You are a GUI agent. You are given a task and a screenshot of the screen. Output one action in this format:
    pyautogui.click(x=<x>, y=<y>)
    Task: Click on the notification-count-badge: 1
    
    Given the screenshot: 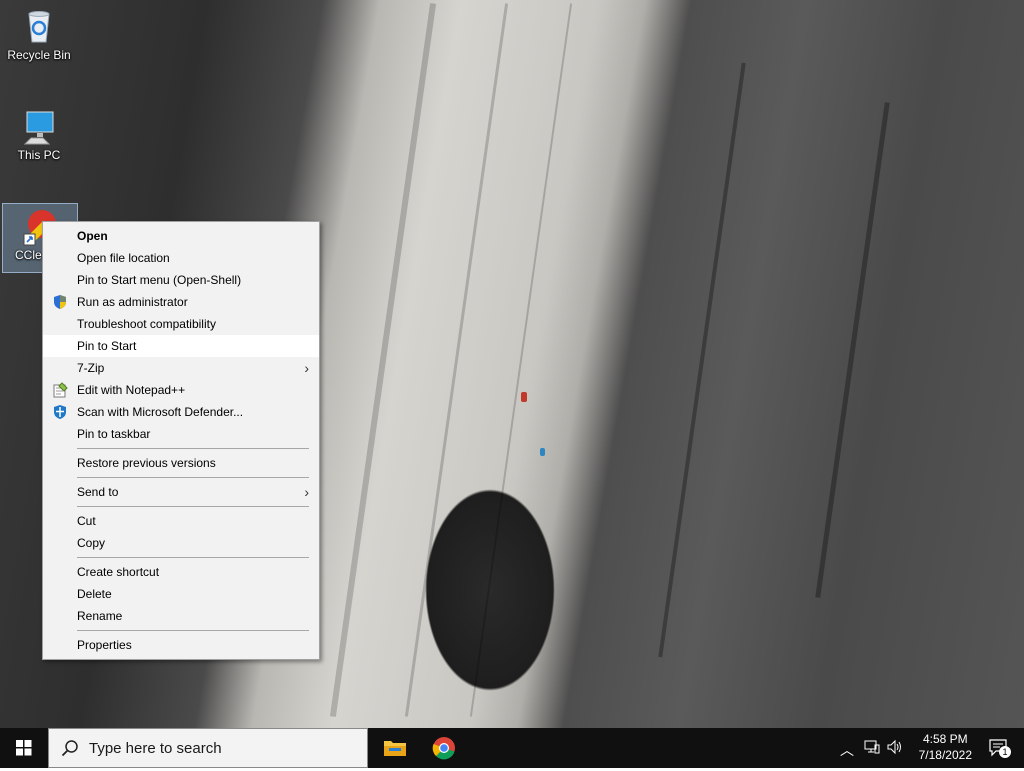 What is the action you would take?
    pyautogui.click(x=1005, y=752)
    